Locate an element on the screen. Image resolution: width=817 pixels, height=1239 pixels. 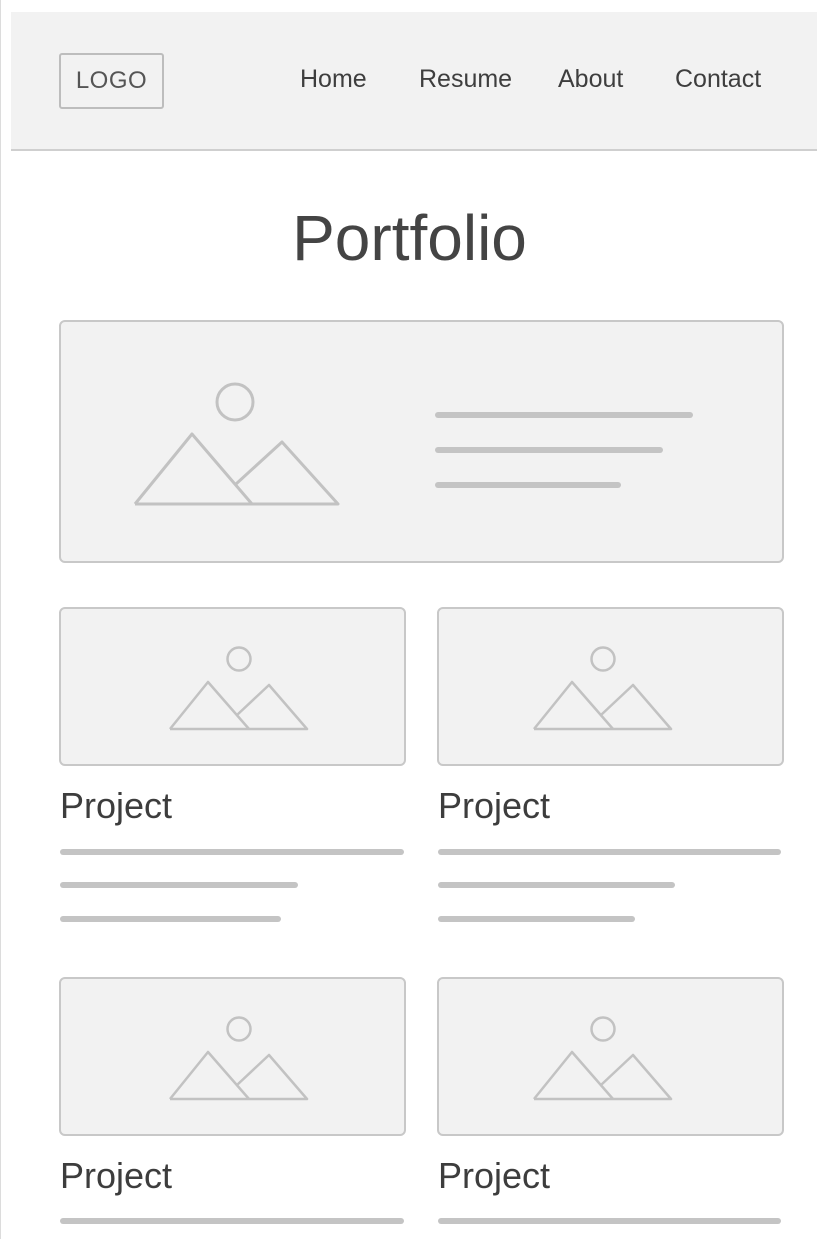
nav-about: About is located at coordinates (590, 79).